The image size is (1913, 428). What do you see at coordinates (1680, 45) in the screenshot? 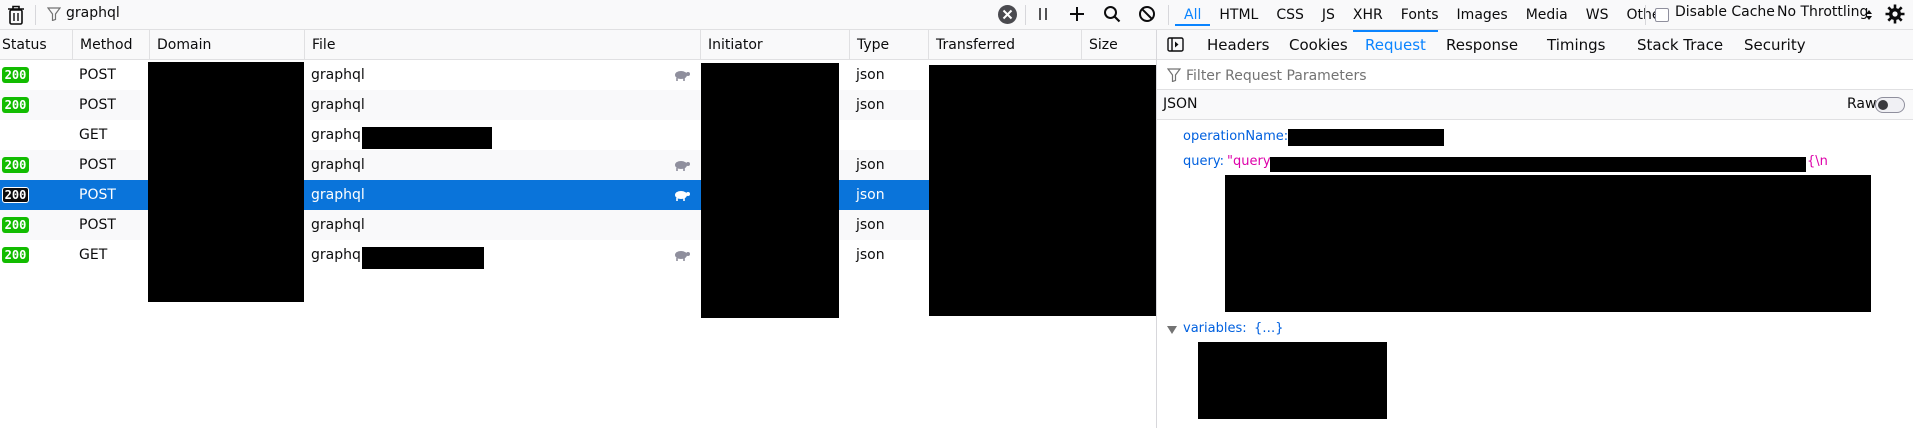
I see `tab-stack-trace: Stack Trace` at bounding box center [1680, 45].